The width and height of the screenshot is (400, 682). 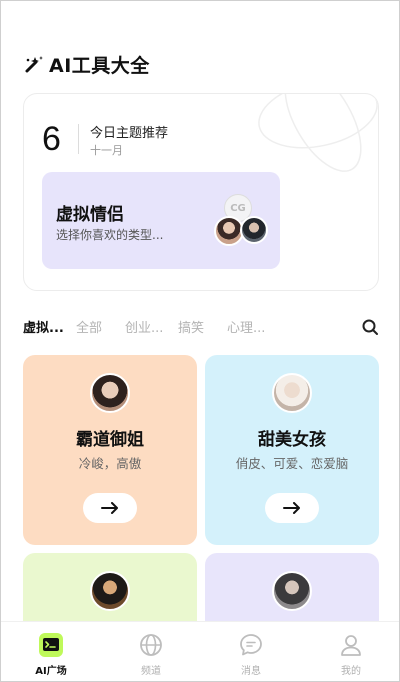 I want to click on nav-item-channel: 频道, so click(x=151, y=654).